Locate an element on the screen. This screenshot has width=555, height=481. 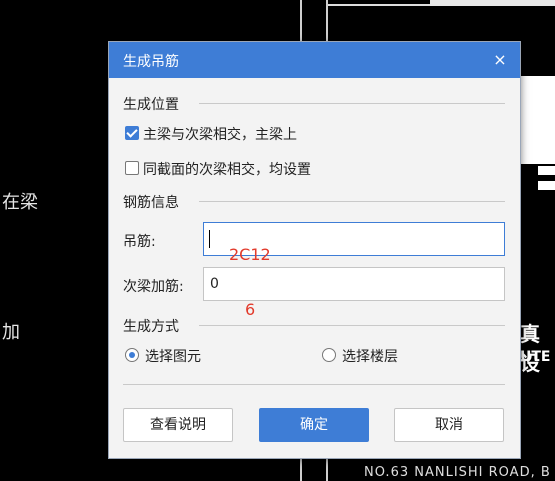
section-title-position: 生成位置 is located at coordinates (151, 105).